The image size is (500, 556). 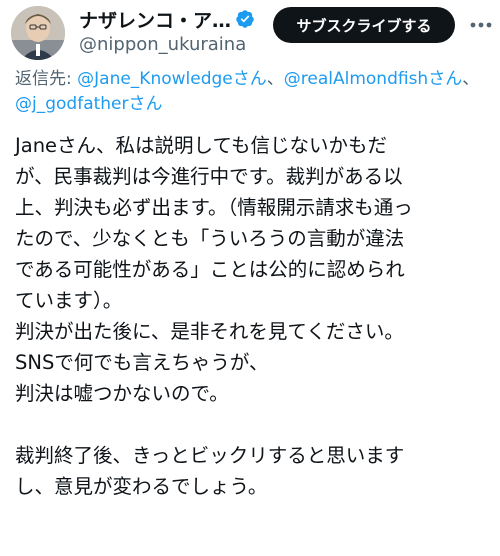 What do you see at coordinates (141, 486) in the screenshot?
I see `tweet-text-line: し、意見が変わるでしょう。` at bounding box center [141, 486].